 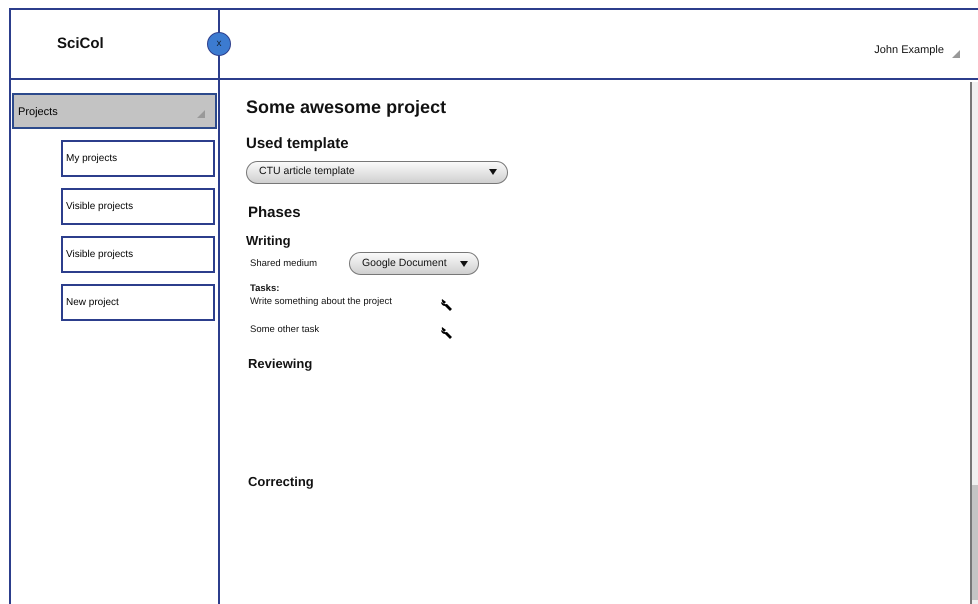 I want to click on phase-heading: Correcting, so click(x=281, y=482).